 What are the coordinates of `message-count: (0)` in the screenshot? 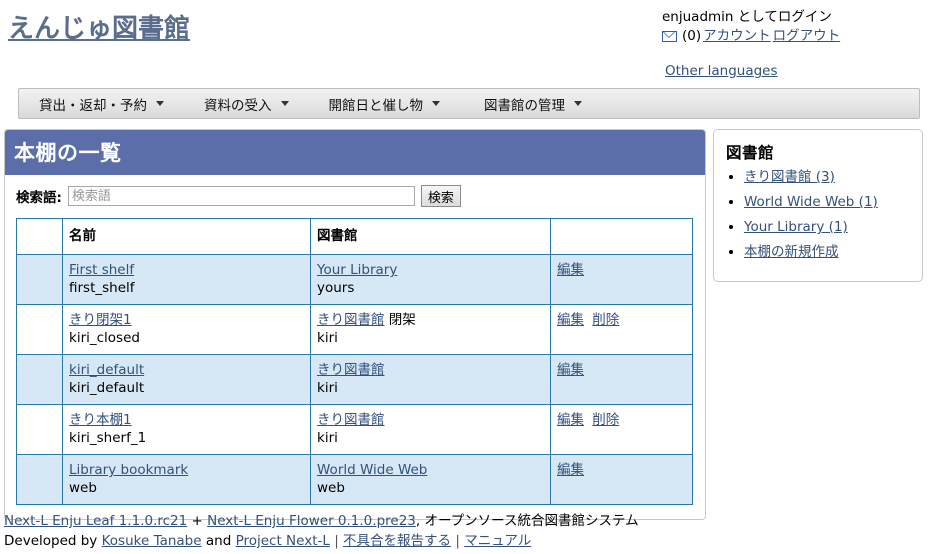 It's located at (692, 36).